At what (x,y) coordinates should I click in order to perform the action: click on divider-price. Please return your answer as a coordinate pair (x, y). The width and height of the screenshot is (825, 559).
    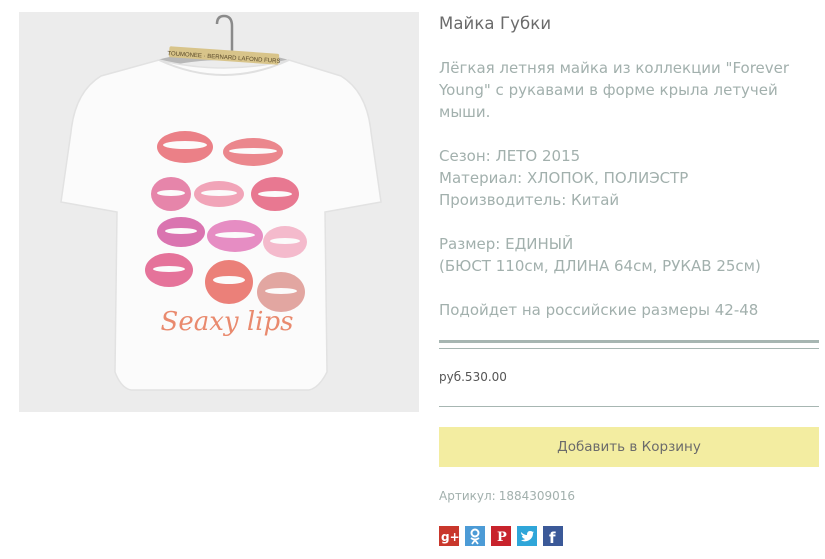
    Looking at the image, I should click on (629, 406).